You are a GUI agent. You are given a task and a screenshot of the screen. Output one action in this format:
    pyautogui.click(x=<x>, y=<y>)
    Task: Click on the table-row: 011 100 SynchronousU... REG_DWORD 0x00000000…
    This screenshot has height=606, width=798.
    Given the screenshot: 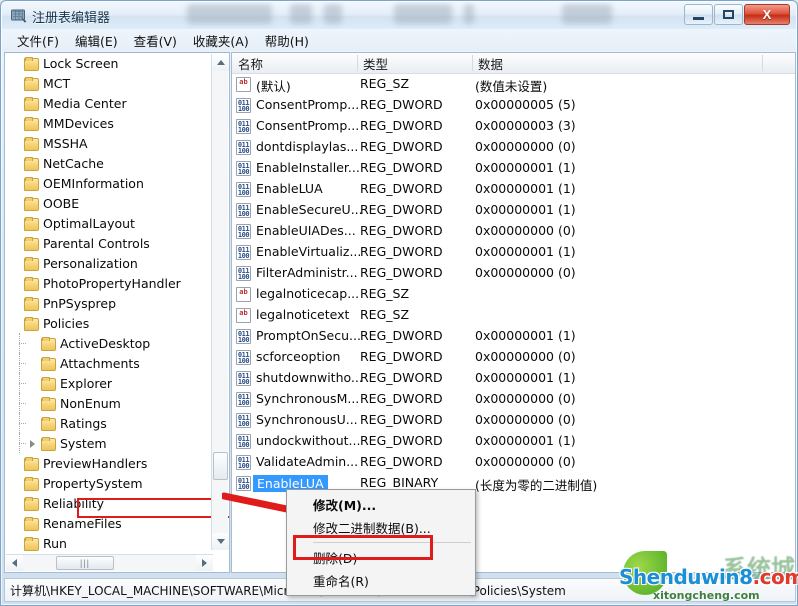 What is the action you would take?
    pyautogui.click(x=513, y=420)
    